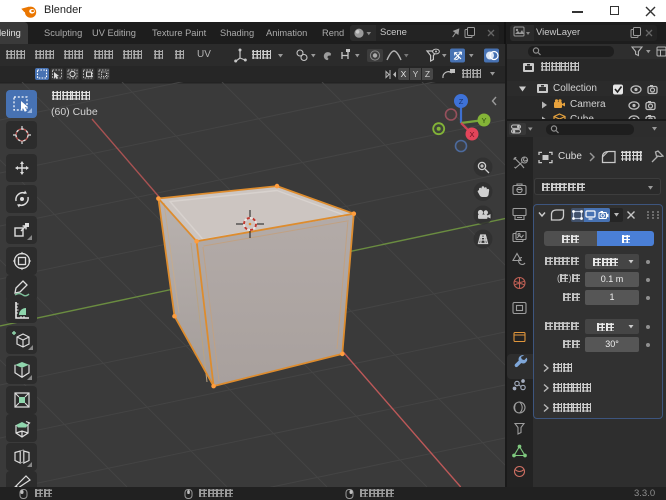  I want to click on svg-text: Z, so click(461, 101).